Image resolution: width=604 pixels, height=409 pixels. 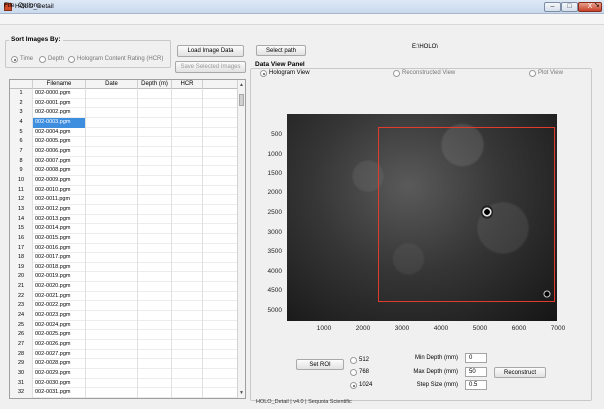 What do you see at coordinates (532, 73) in the screenshot?
I see `plot-view-radio` at bounding box center [532, 73].